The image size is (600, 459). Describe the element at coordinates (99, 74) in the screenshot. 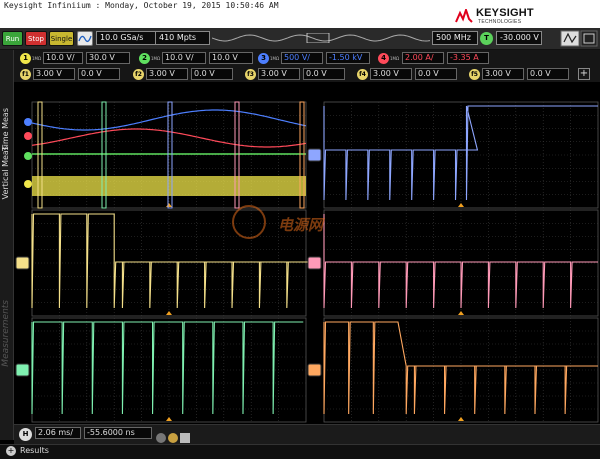

I see `math-f1-offset-field: 0.0 V` at that location.